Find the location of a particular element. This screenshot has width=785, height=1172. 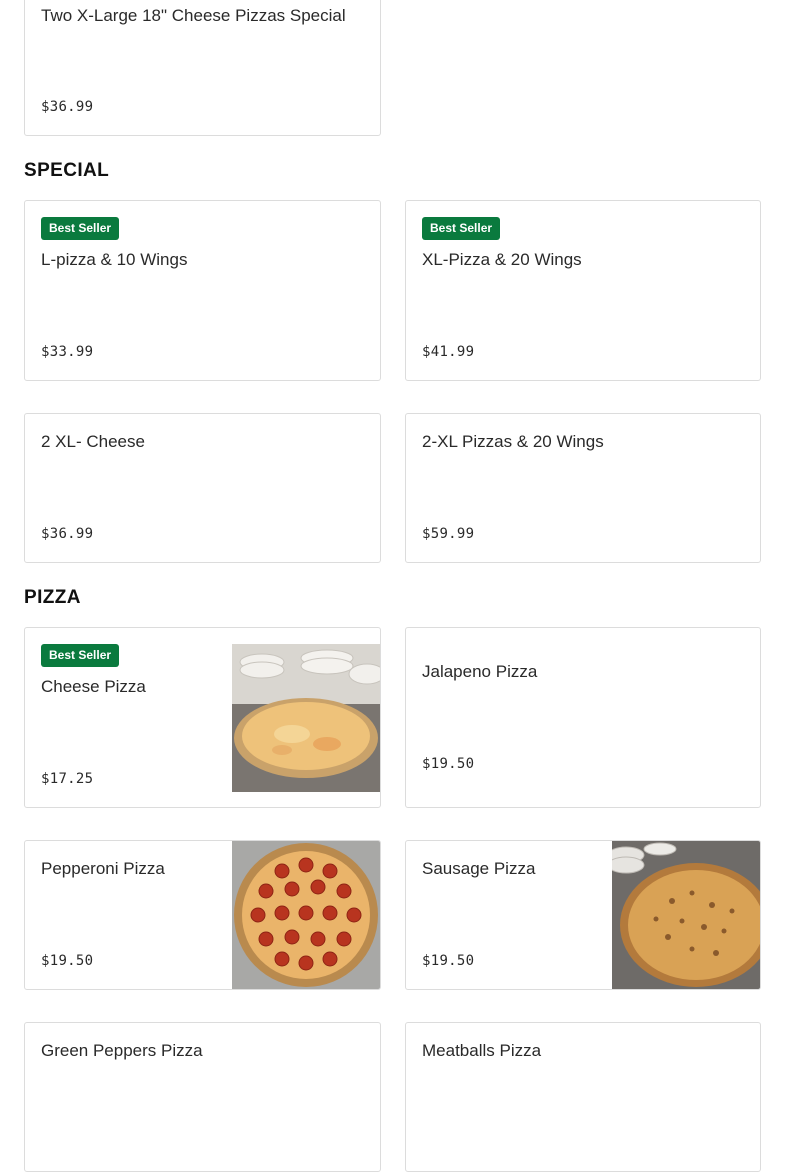

menu-item-card: Green Peppers Pizza is located at coordinates (202, 1097).